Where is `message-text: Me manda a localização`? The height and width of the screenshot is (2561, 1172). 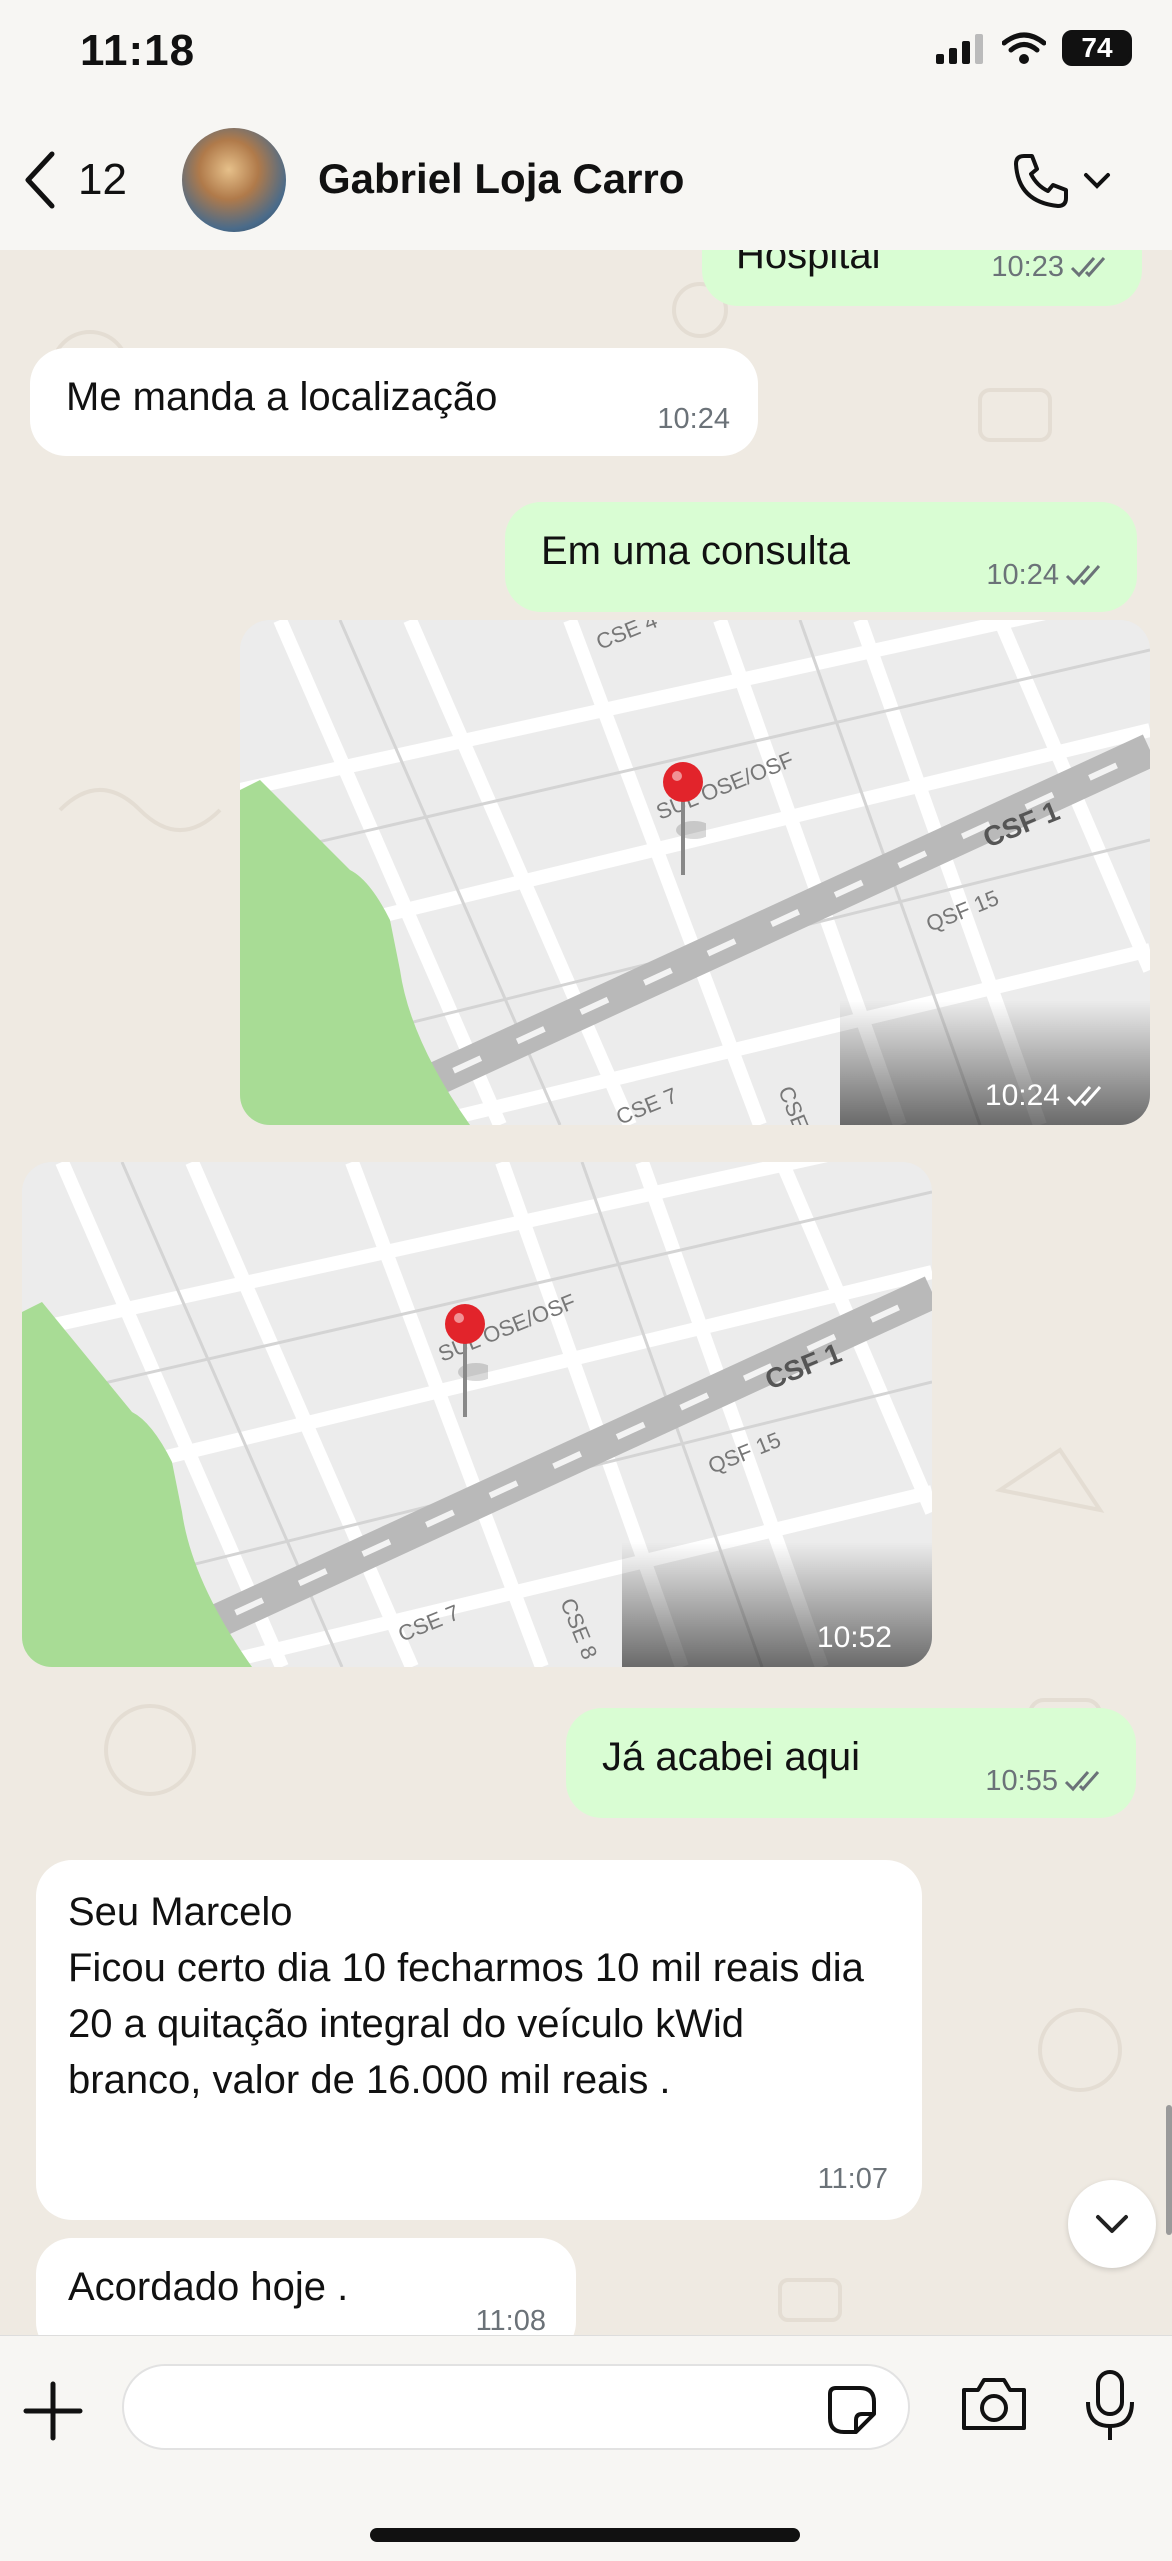
message-text: Me manda a localização is located at coordinates (282, 397).